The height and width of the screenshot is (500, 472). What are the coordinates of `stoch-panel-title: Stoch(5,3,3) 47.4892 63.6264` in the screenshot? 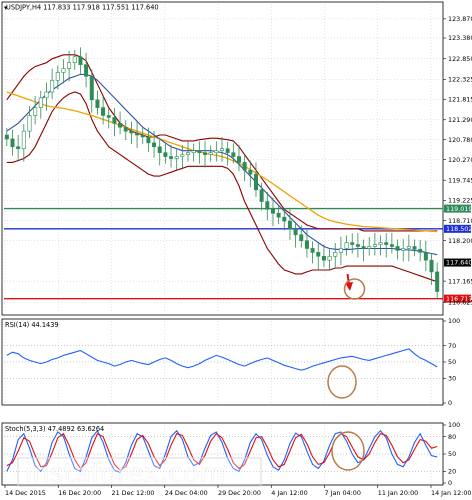 It's located at (54, 429).